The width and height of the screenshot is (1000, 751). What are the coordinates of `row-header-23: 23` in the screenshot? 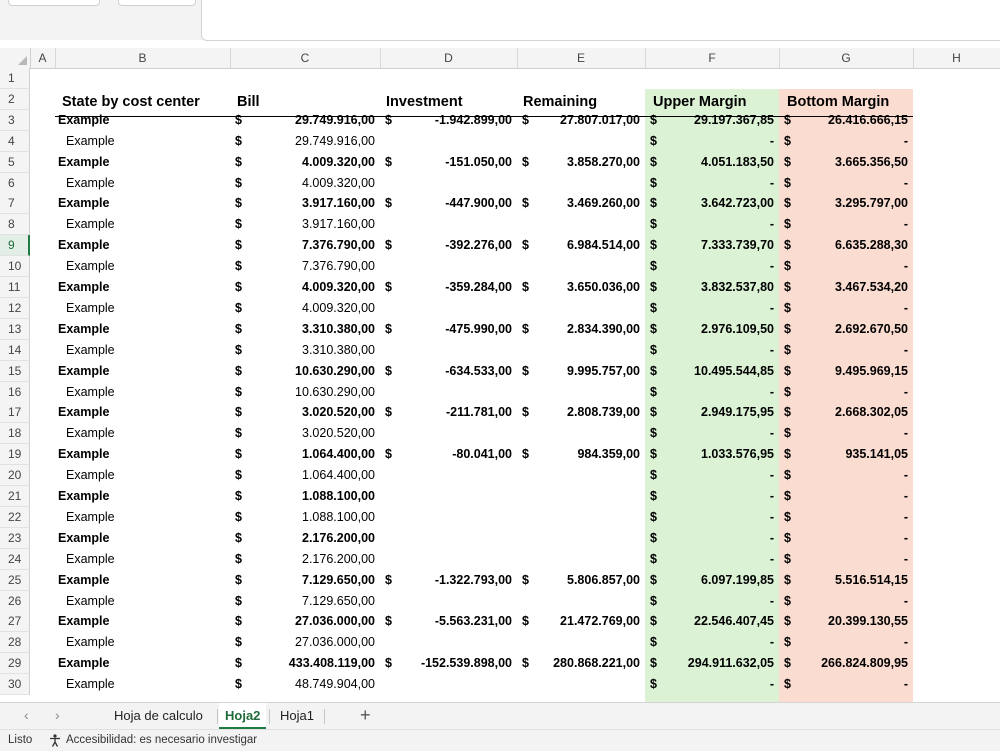 It's located at (15, 538).